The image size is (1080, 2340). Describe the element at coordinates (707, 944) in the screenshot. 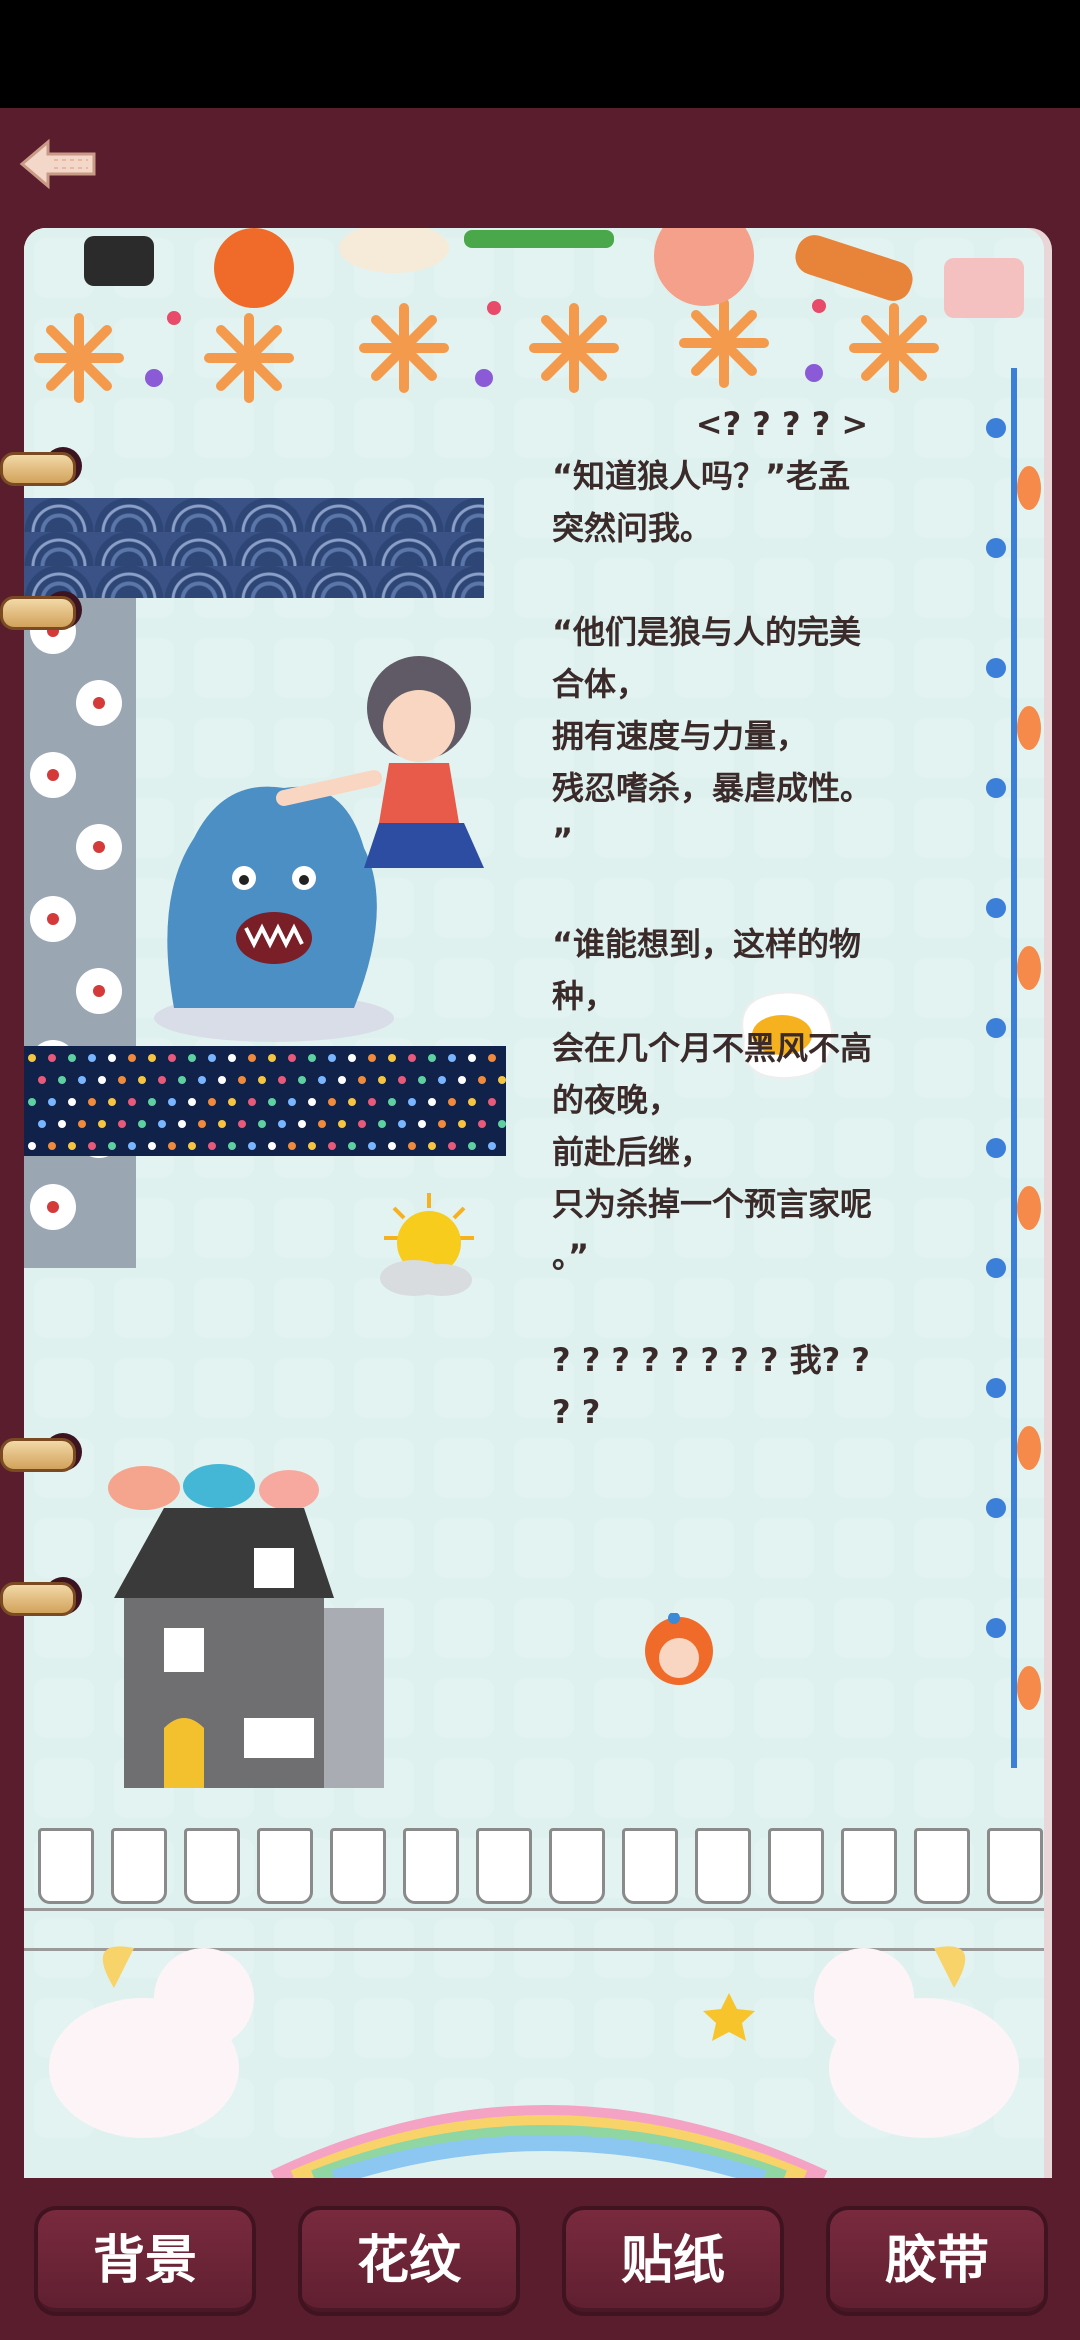

I see `story-line: “谁能想到，这样的物` at that location.